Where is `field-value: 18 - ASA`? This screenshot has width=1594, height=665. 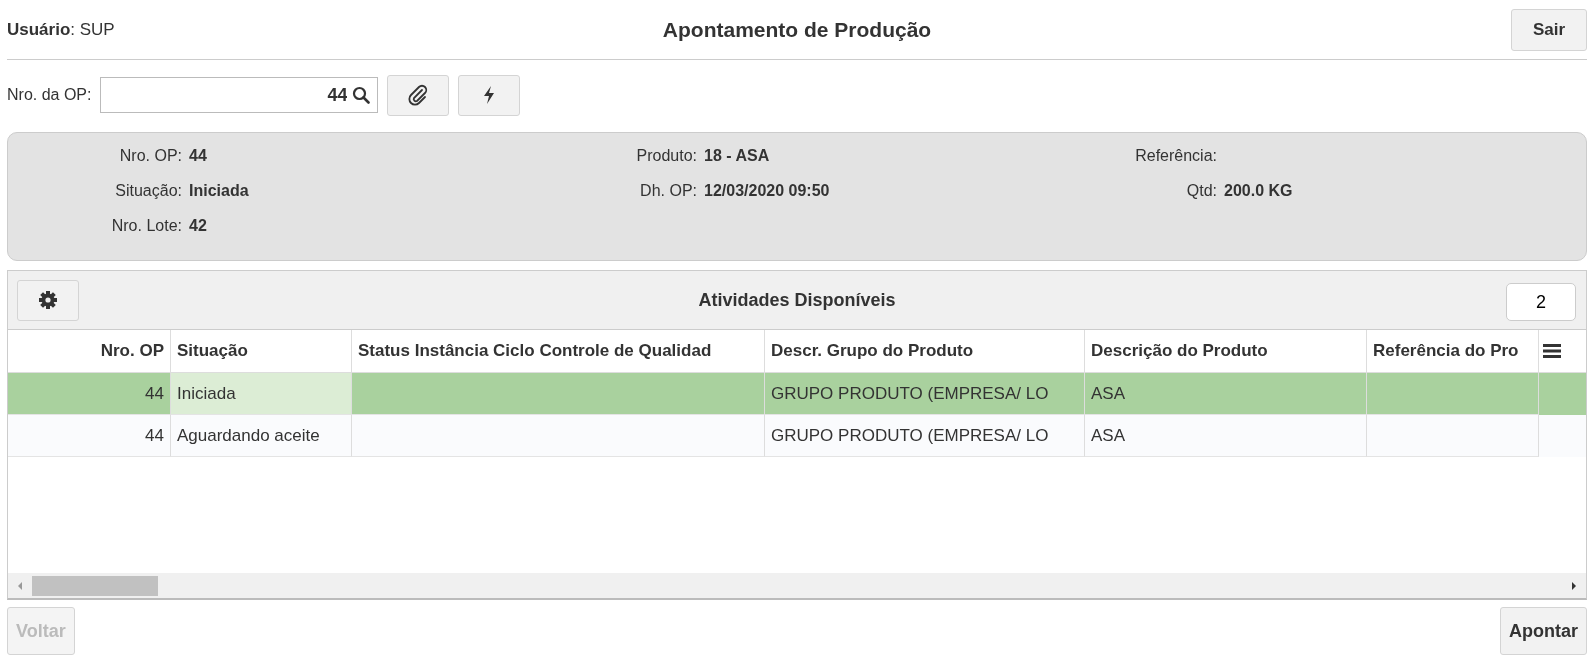
field-value: 18 - ASA is located at coordinates (737, 156).